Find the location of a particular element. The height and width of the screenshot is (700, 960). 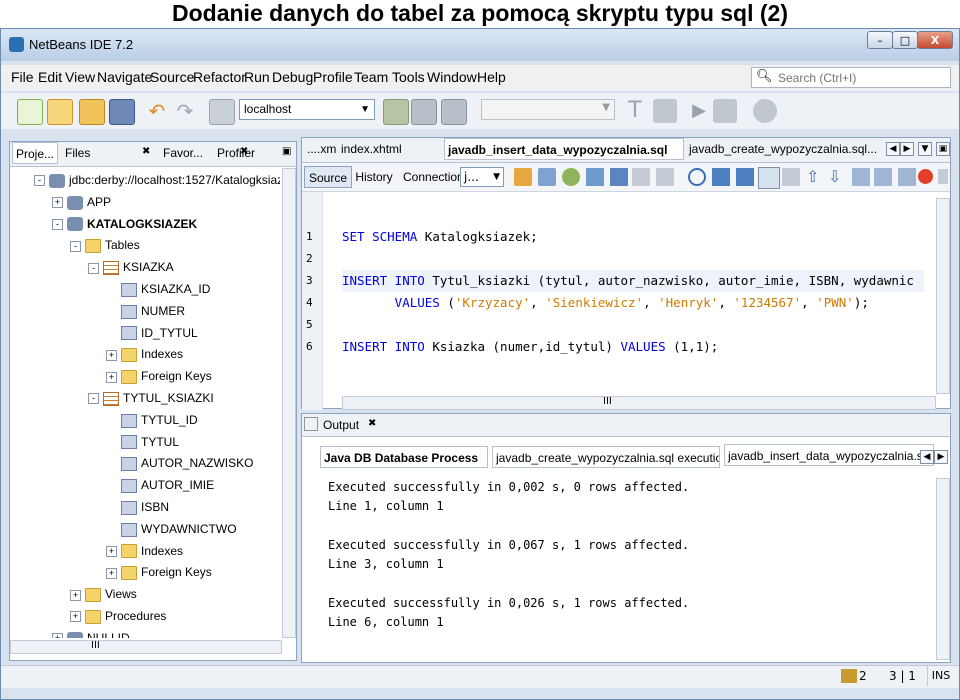

tree-row: + Views is located at coordinates (103, 594).